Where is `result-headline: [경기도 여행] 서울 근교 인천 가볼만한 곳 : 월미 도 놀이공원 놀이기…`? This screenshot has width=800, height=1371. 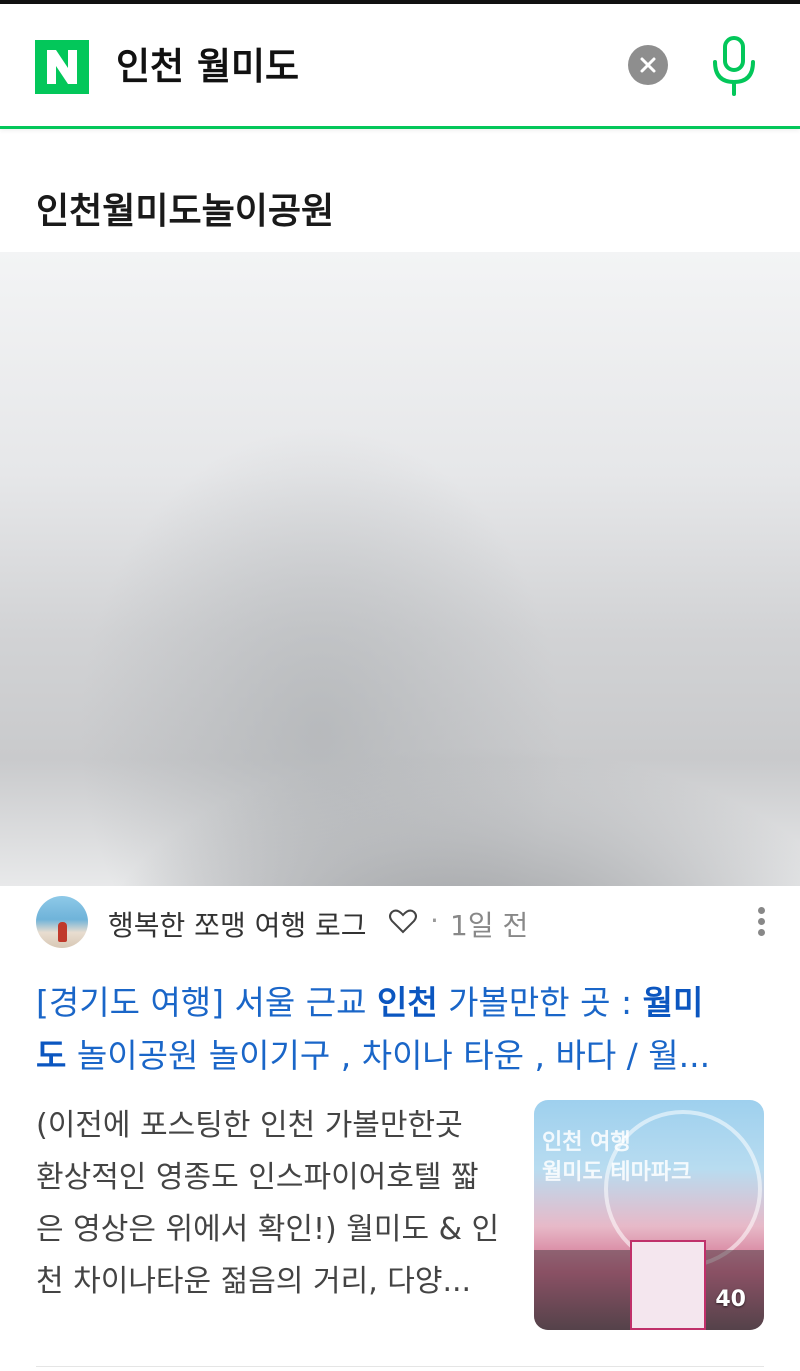
result-headline: [경기도 여행] 서울 근교 인천 가볼만한 곳 : 월미 도 놀이공원 놀이기… is located at coordinates (401, 1029).